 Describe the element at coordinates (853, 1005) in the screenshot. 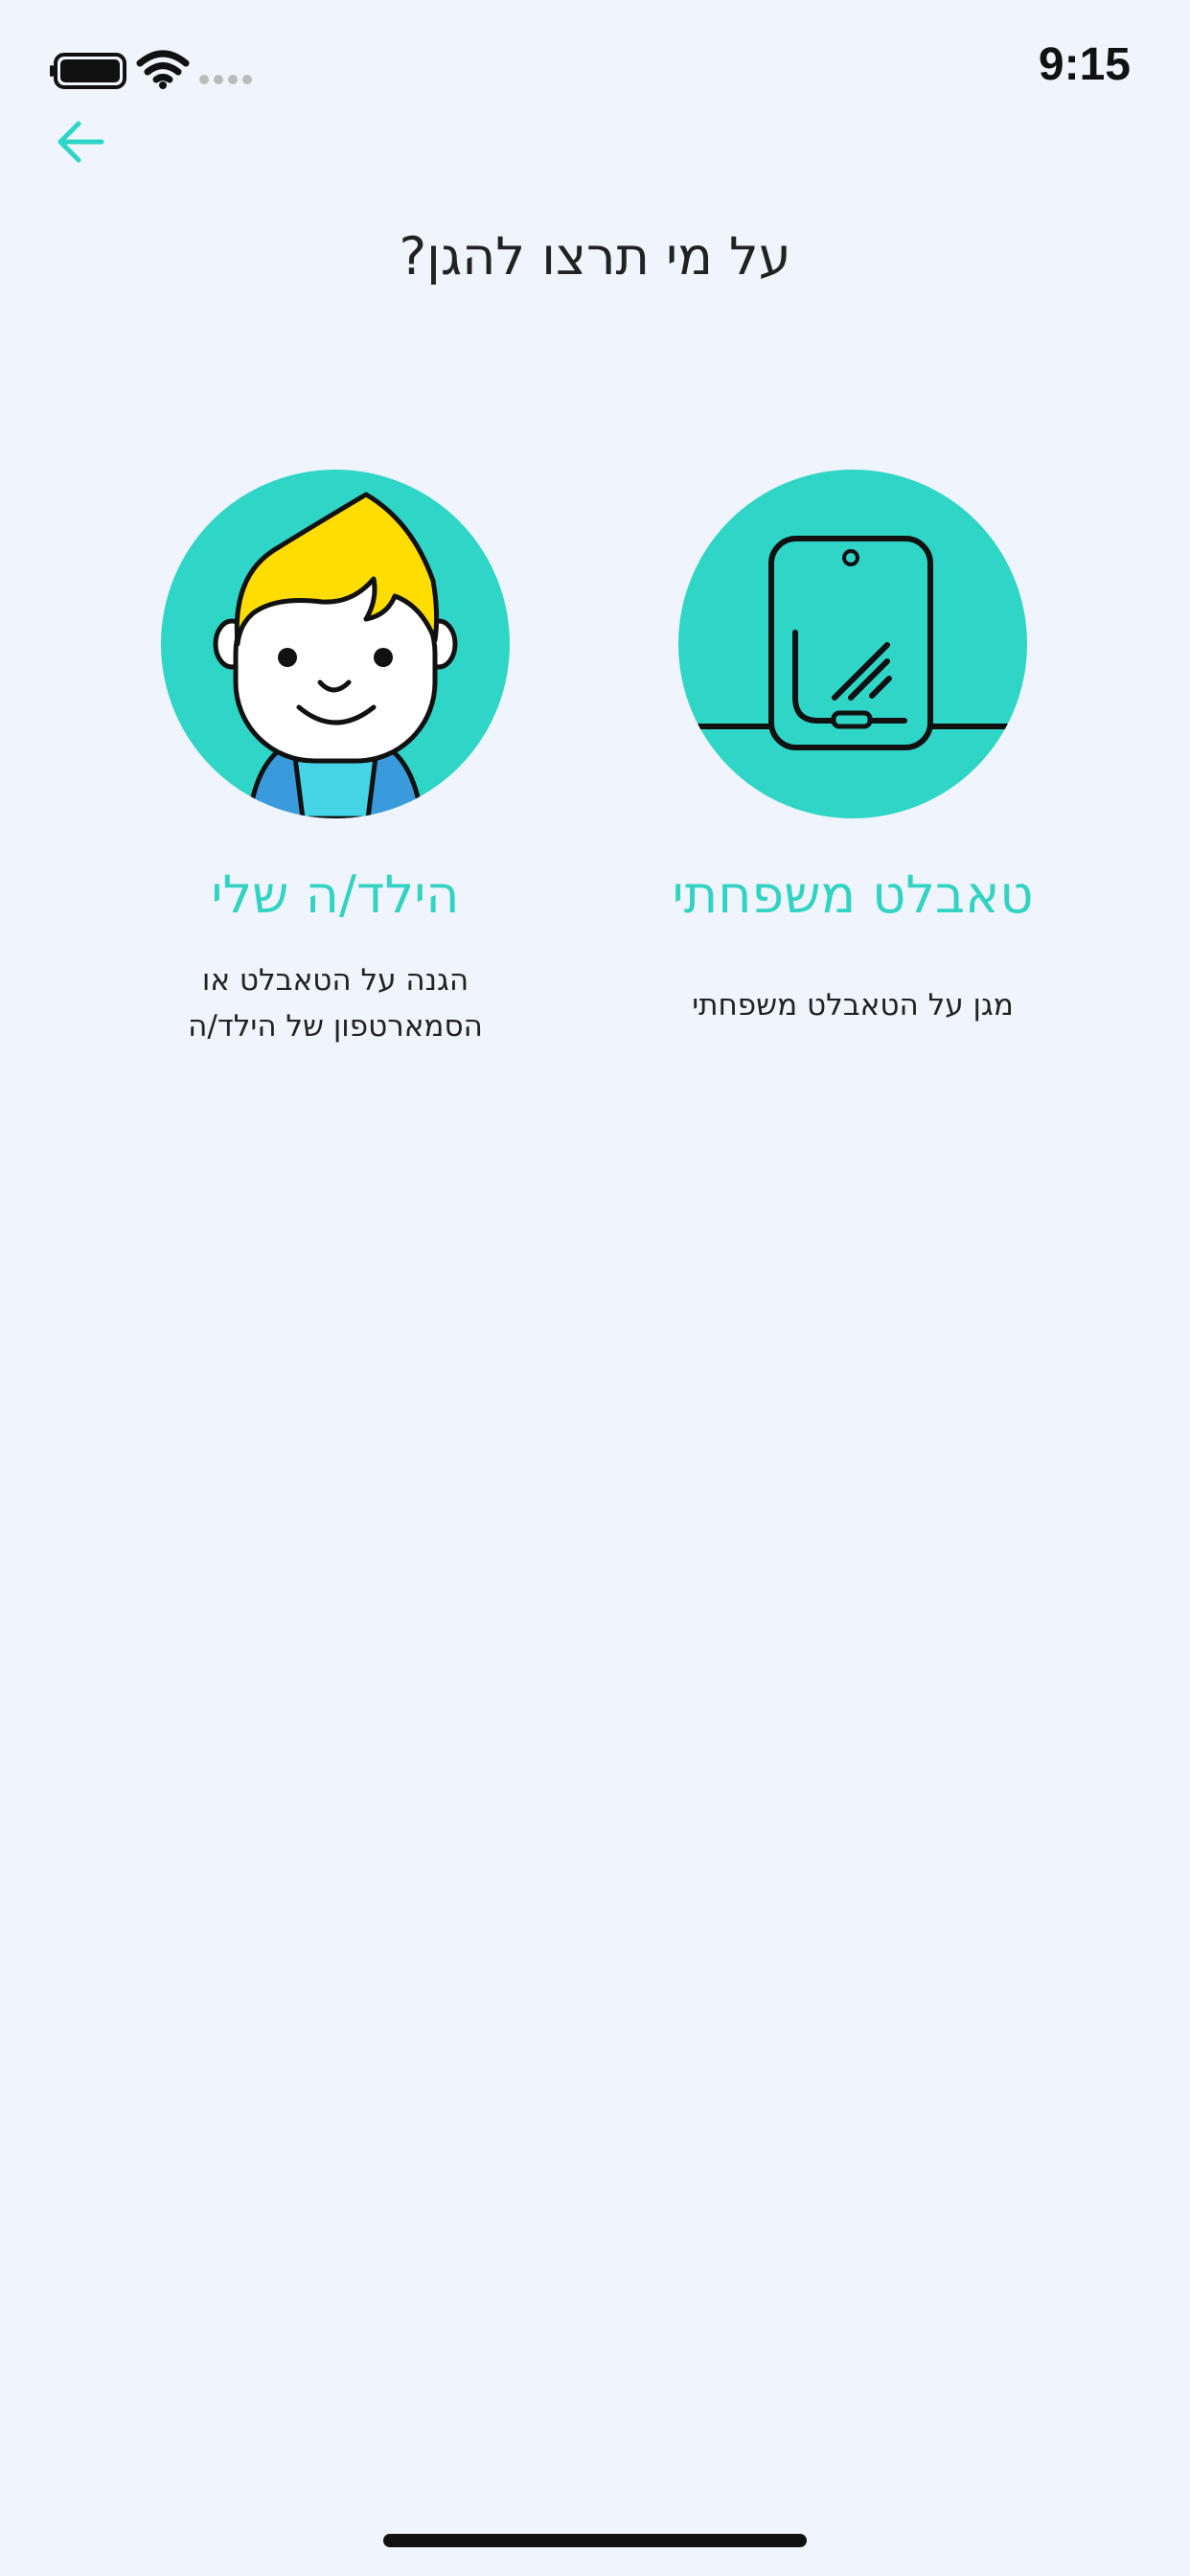

I see `option-description: מגן על הטאבלט משפחתי` at that location.